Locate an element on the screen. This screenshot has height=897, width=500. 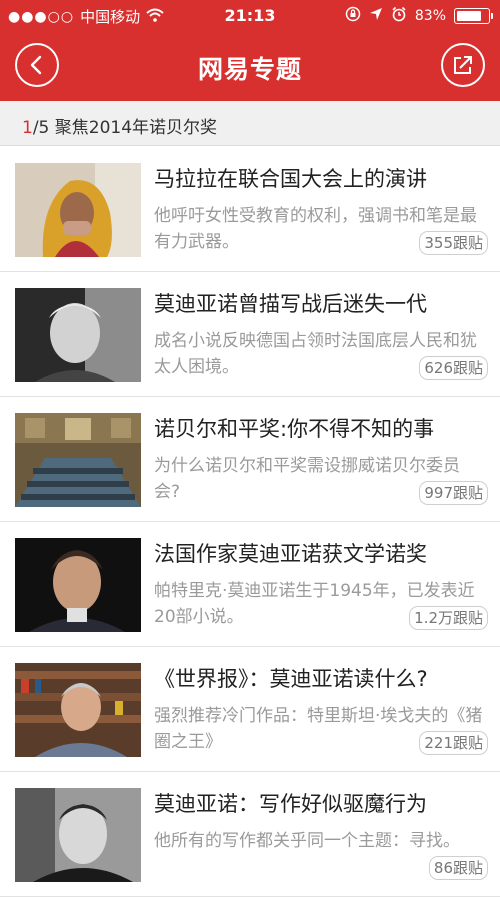
location-icon is located at coordinates (376, 16).